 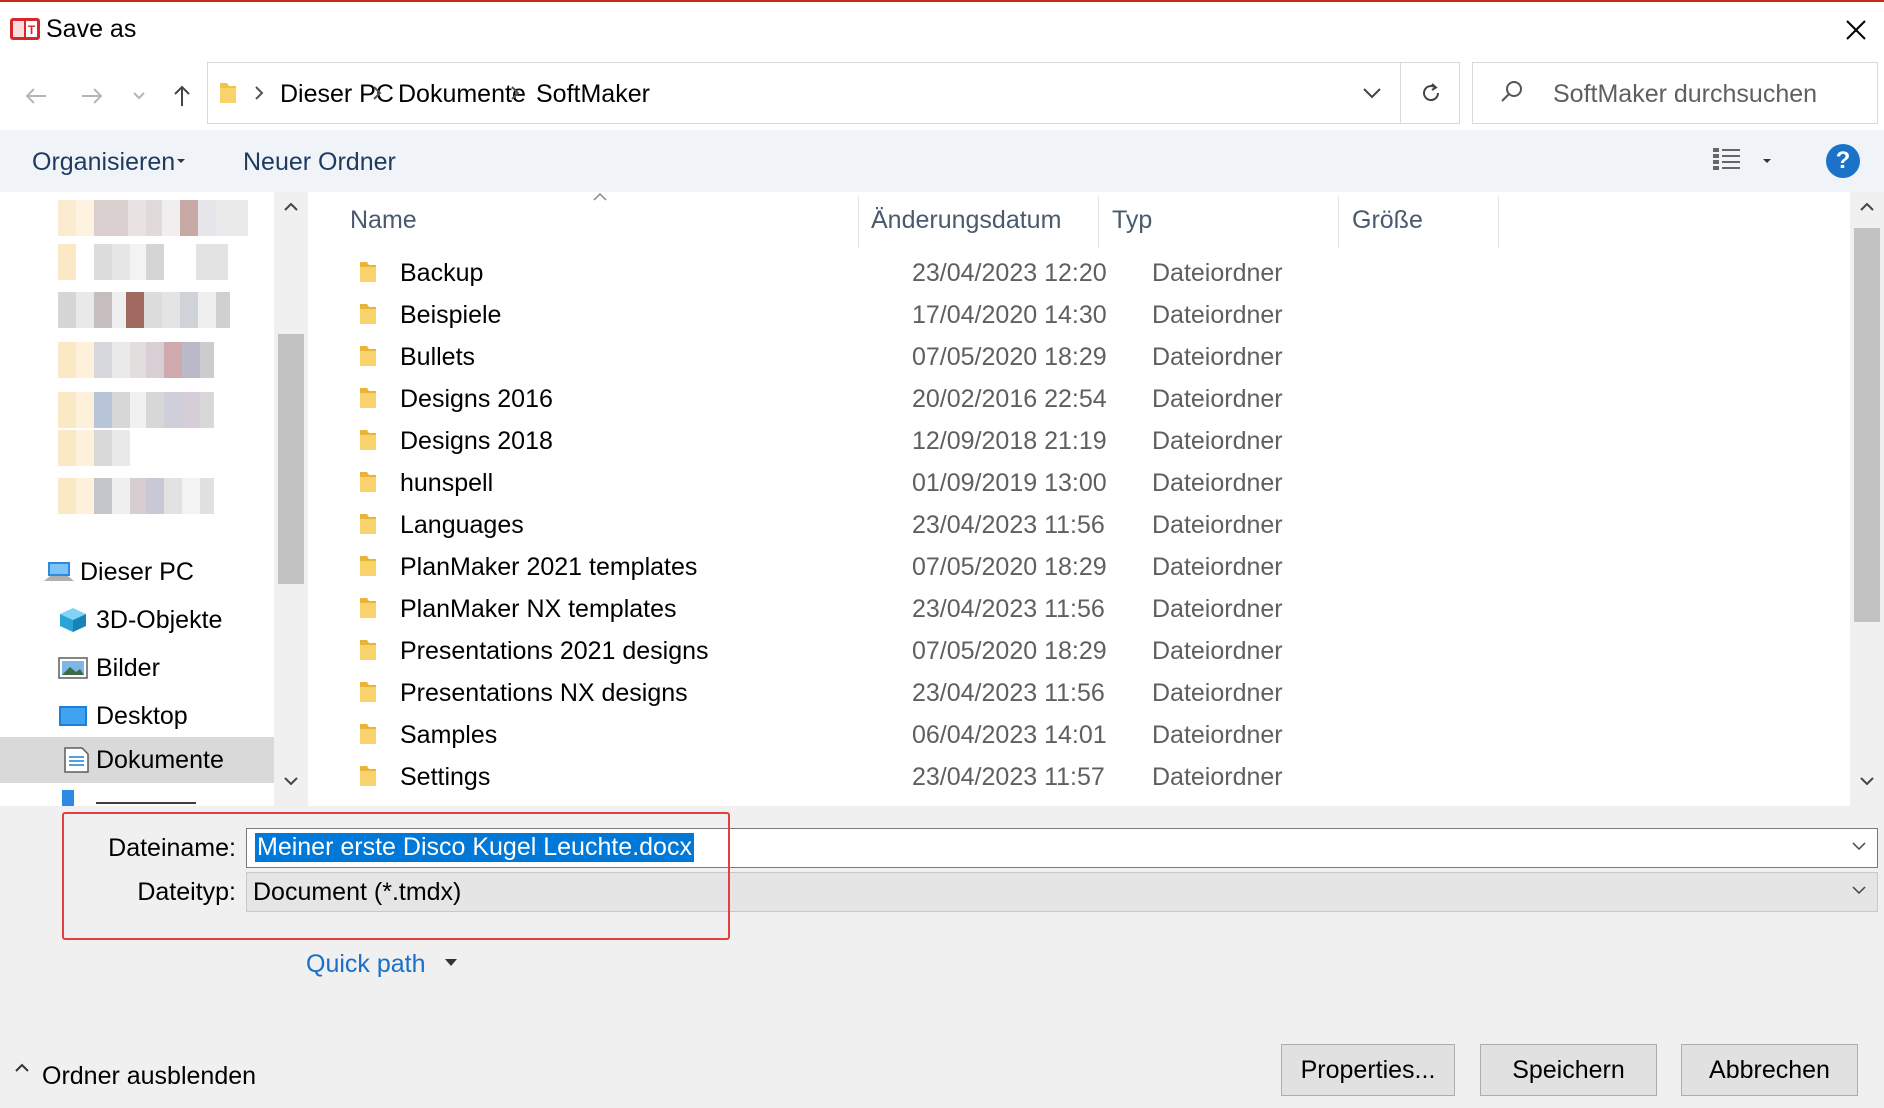 What do you see at coordinates (142, 716) in the screenshot?
I see `nav-item-label: Desktop` at bounding box center [142, 716].